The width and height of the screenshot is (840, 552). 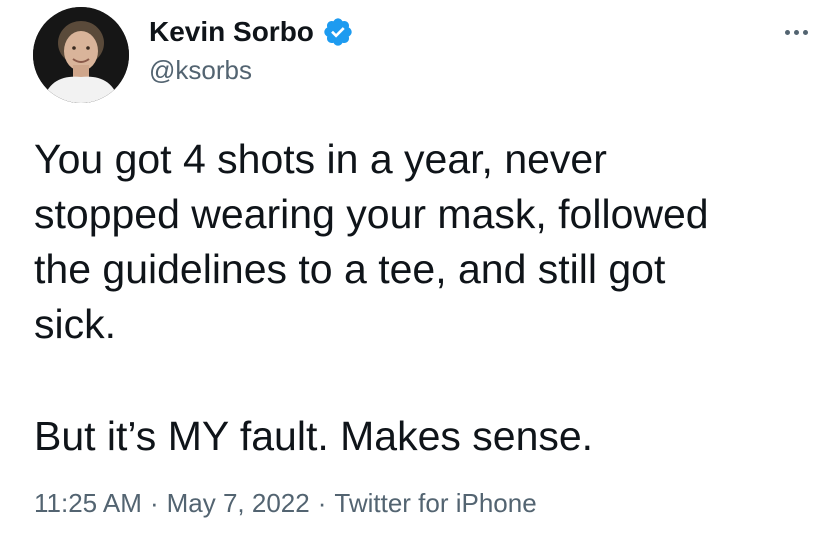 I want to click on author-handle: @ksorbs, so click(x=200, y=70).